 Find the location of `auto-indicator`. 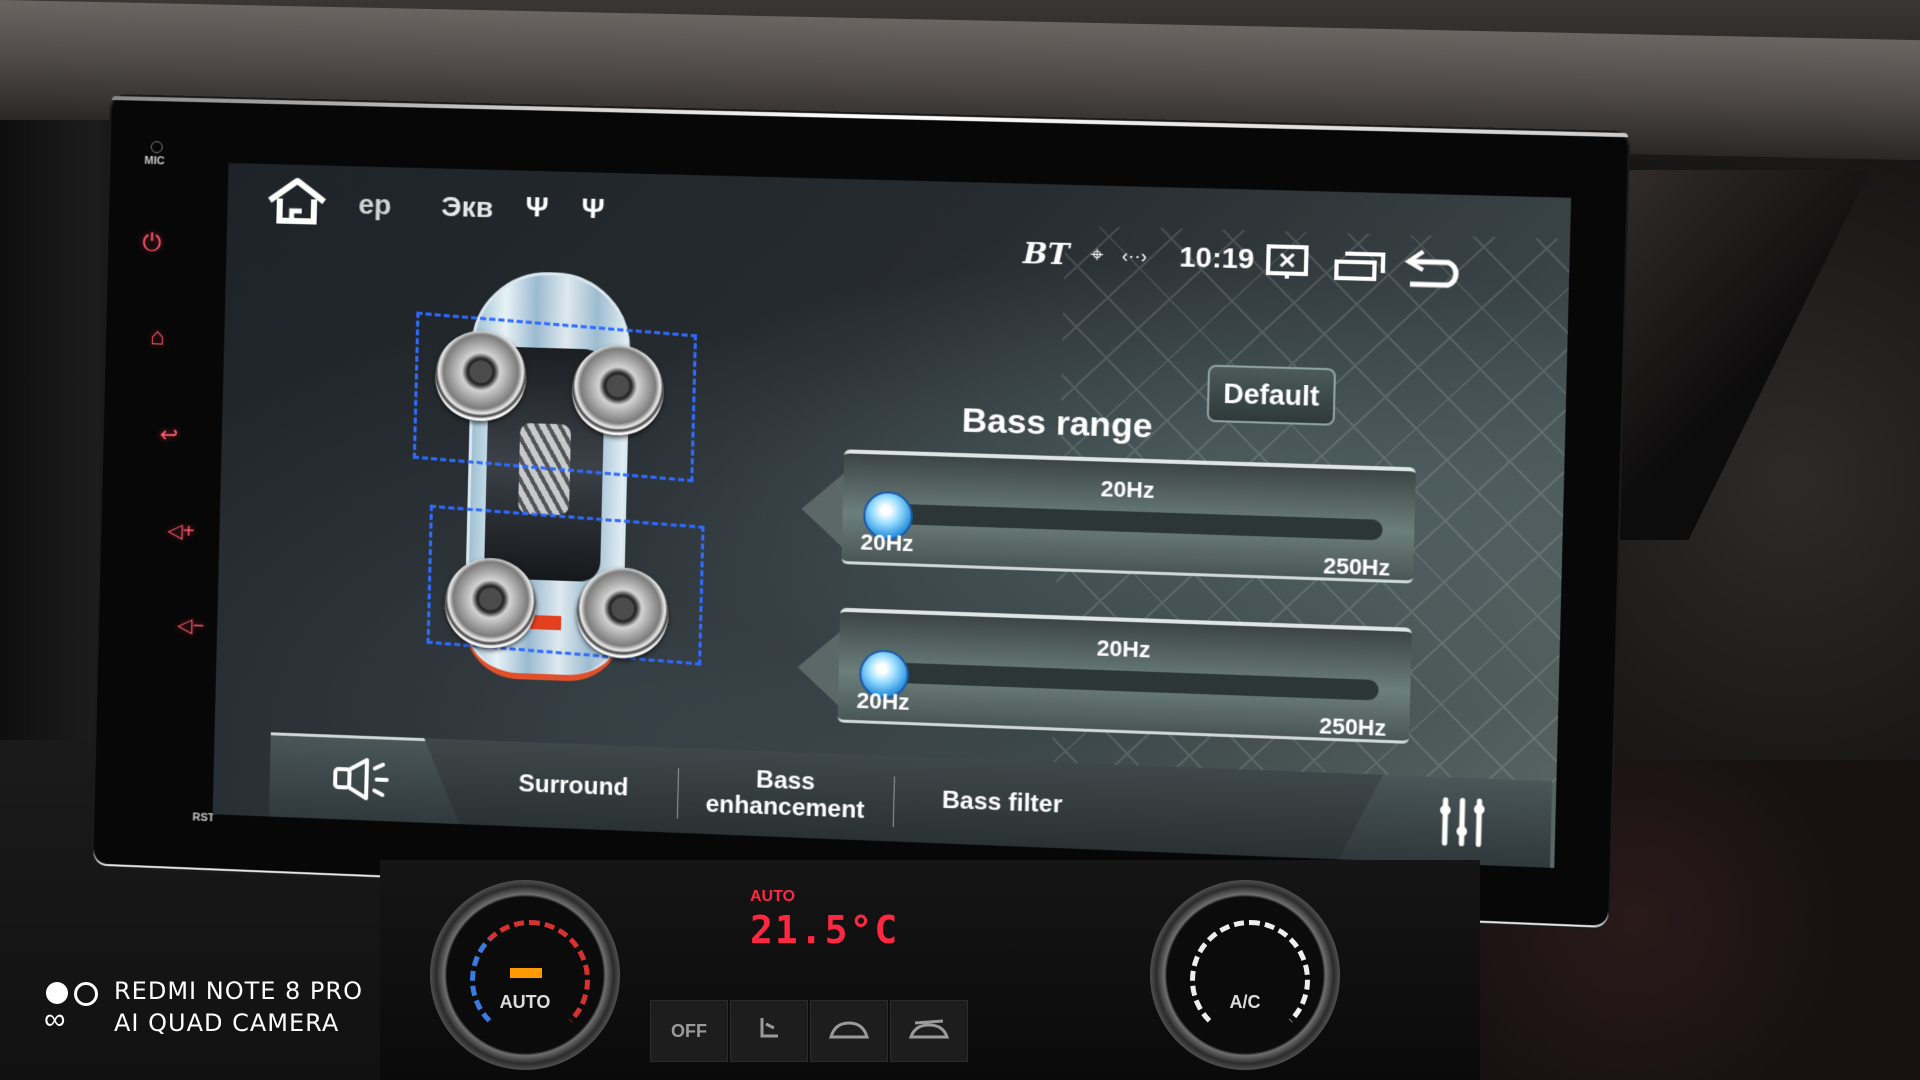

auto-indicator is located at coordinates (526, 973).